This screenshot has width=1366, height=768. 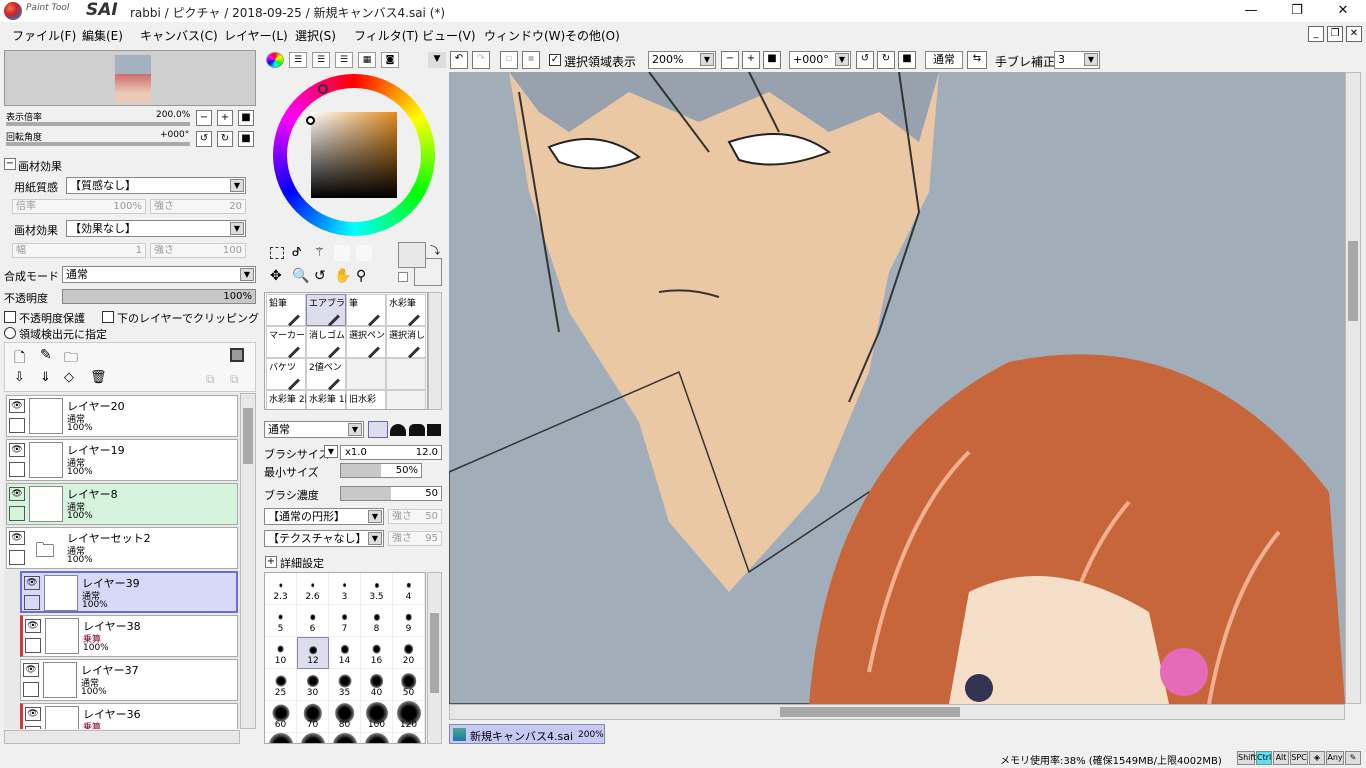 What do you see at coordinates (225, 118) in the screenshot?
I see `zoom-in-button: +` at bounding box center [225, 118].